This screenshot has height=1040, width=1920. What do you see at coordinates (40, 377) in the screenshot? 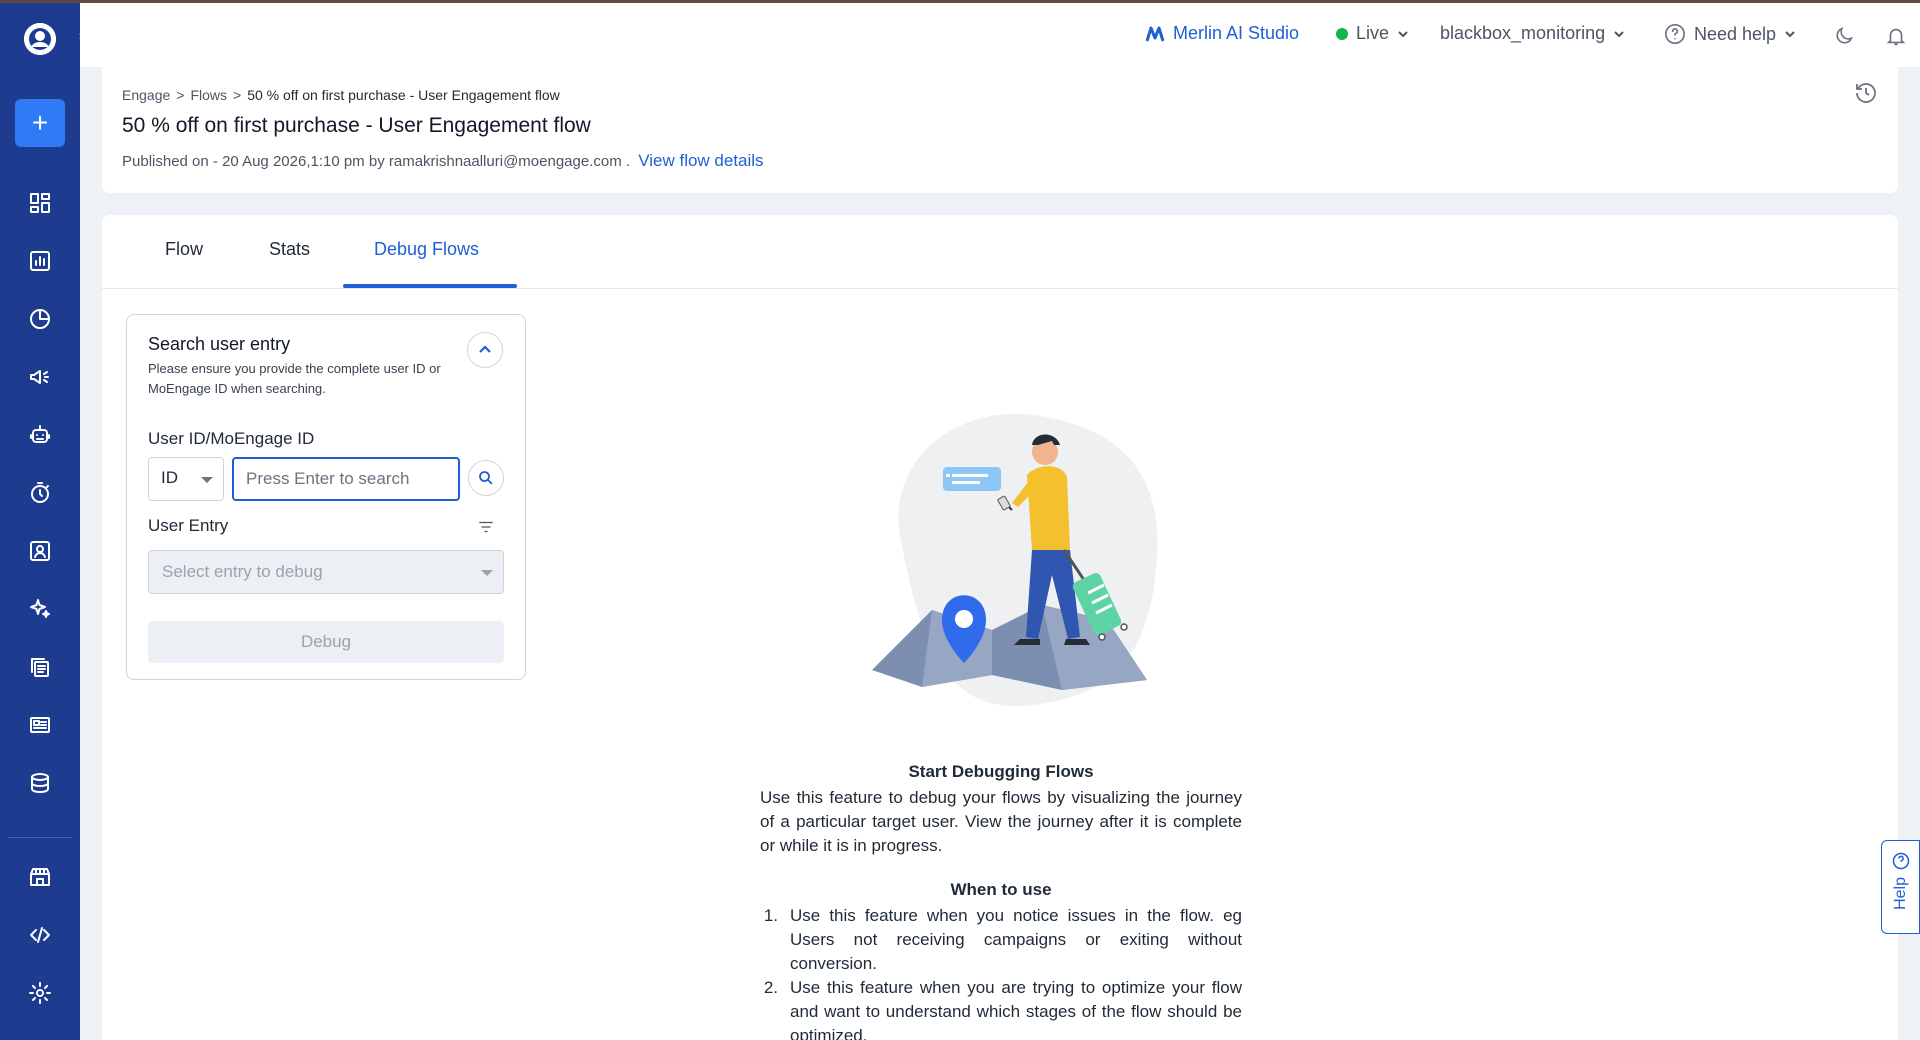
I see `campaigns-icon` at bounding box center [40, 377].